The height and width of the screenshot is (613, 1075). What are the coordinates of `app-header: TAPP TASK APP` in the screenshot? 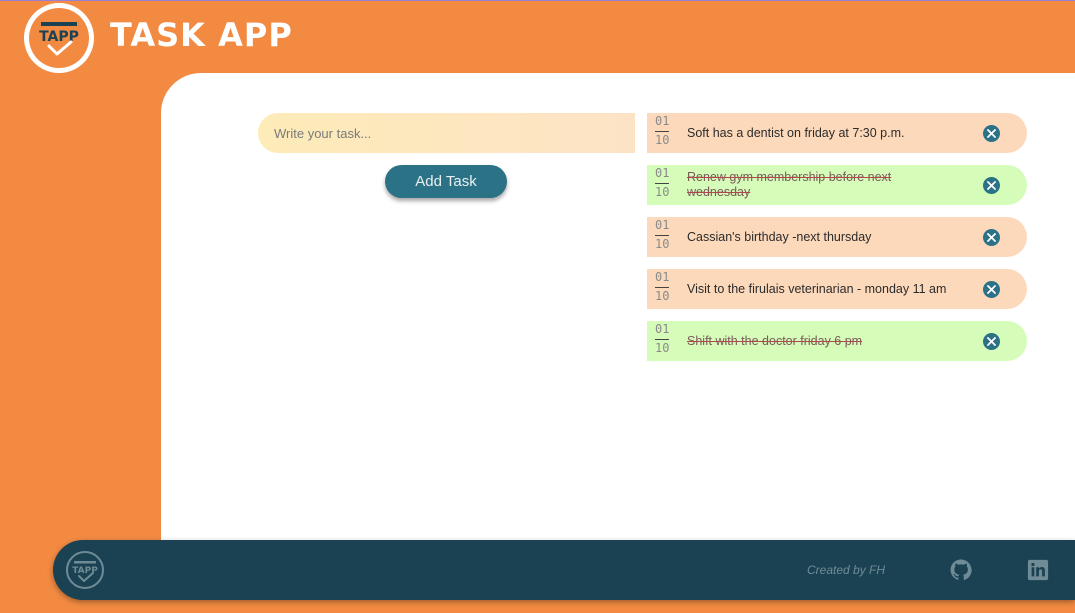 It's located at (537, 37).